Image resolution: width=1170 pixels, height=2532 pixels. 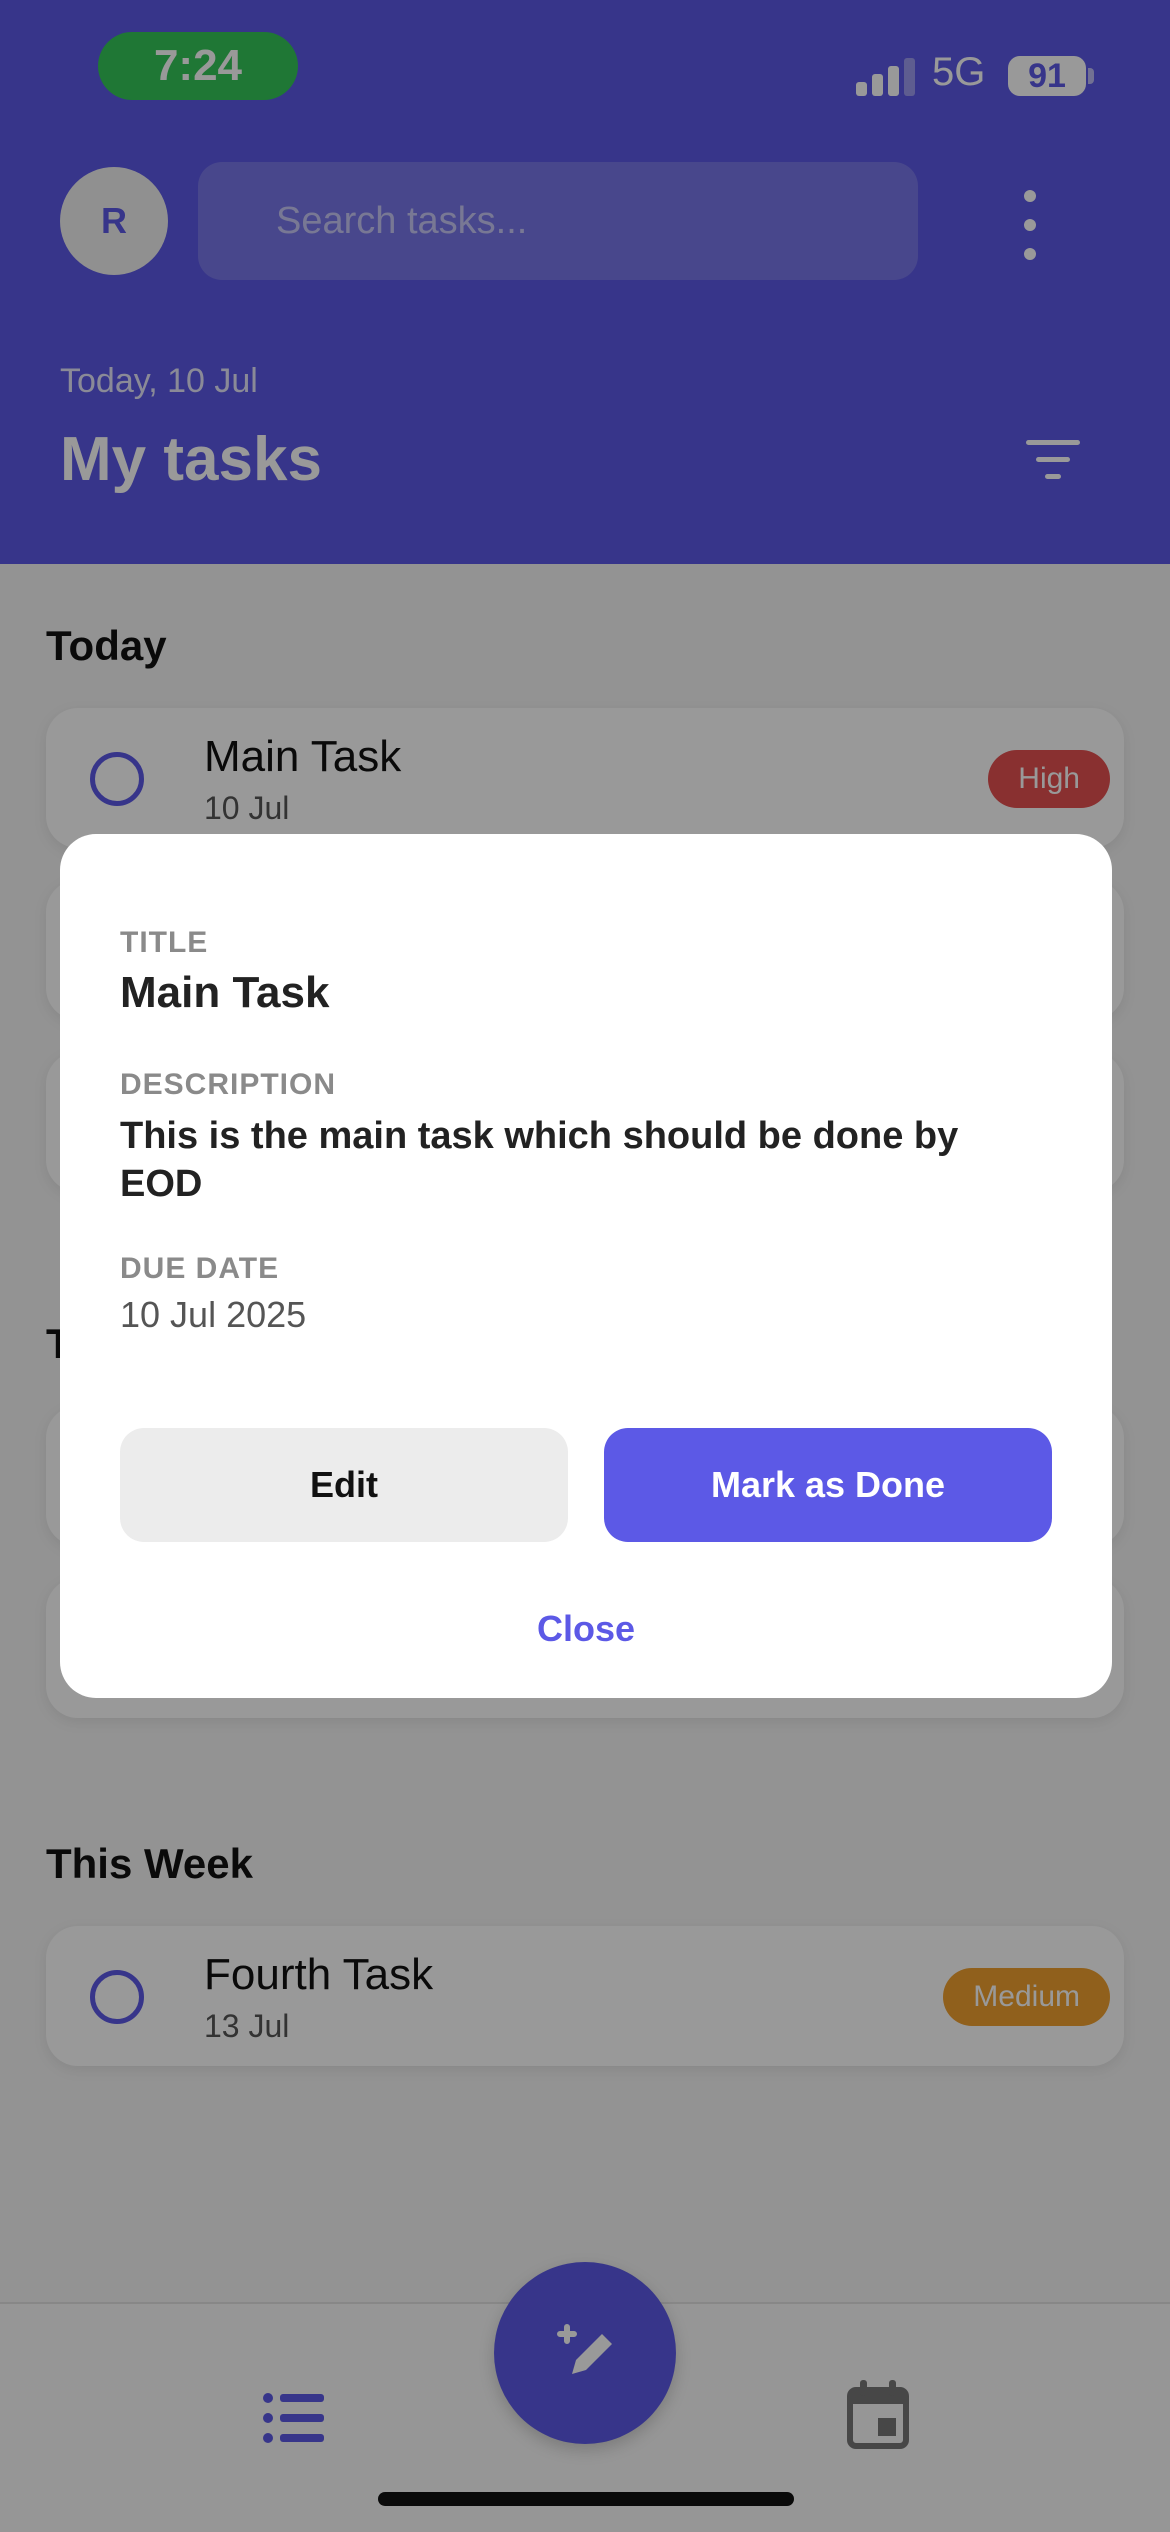 What do you see at coordinates (828, 1485) in the screenshot?
I see `mark-as-done-button: Mark as Done` at bounding box center [828, 1485].